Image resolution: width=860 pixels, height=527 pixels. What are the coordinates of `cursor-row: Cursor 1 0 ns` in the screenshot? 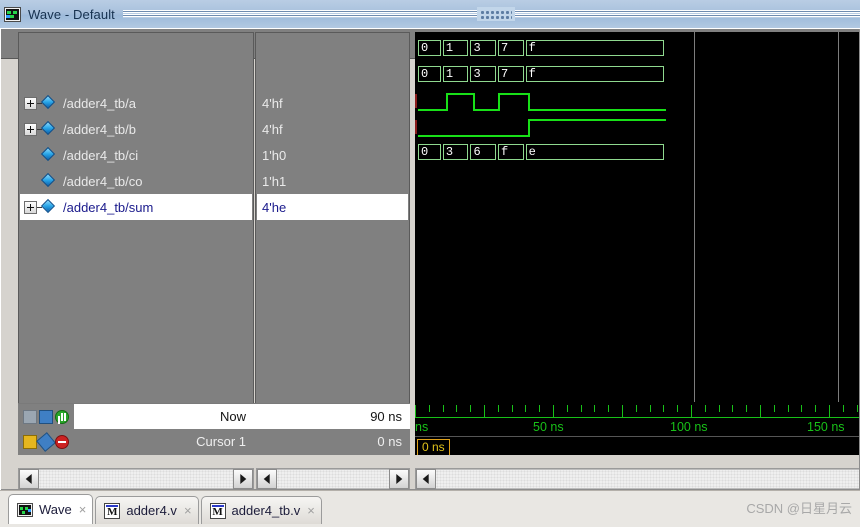 It's located at (214, 442).